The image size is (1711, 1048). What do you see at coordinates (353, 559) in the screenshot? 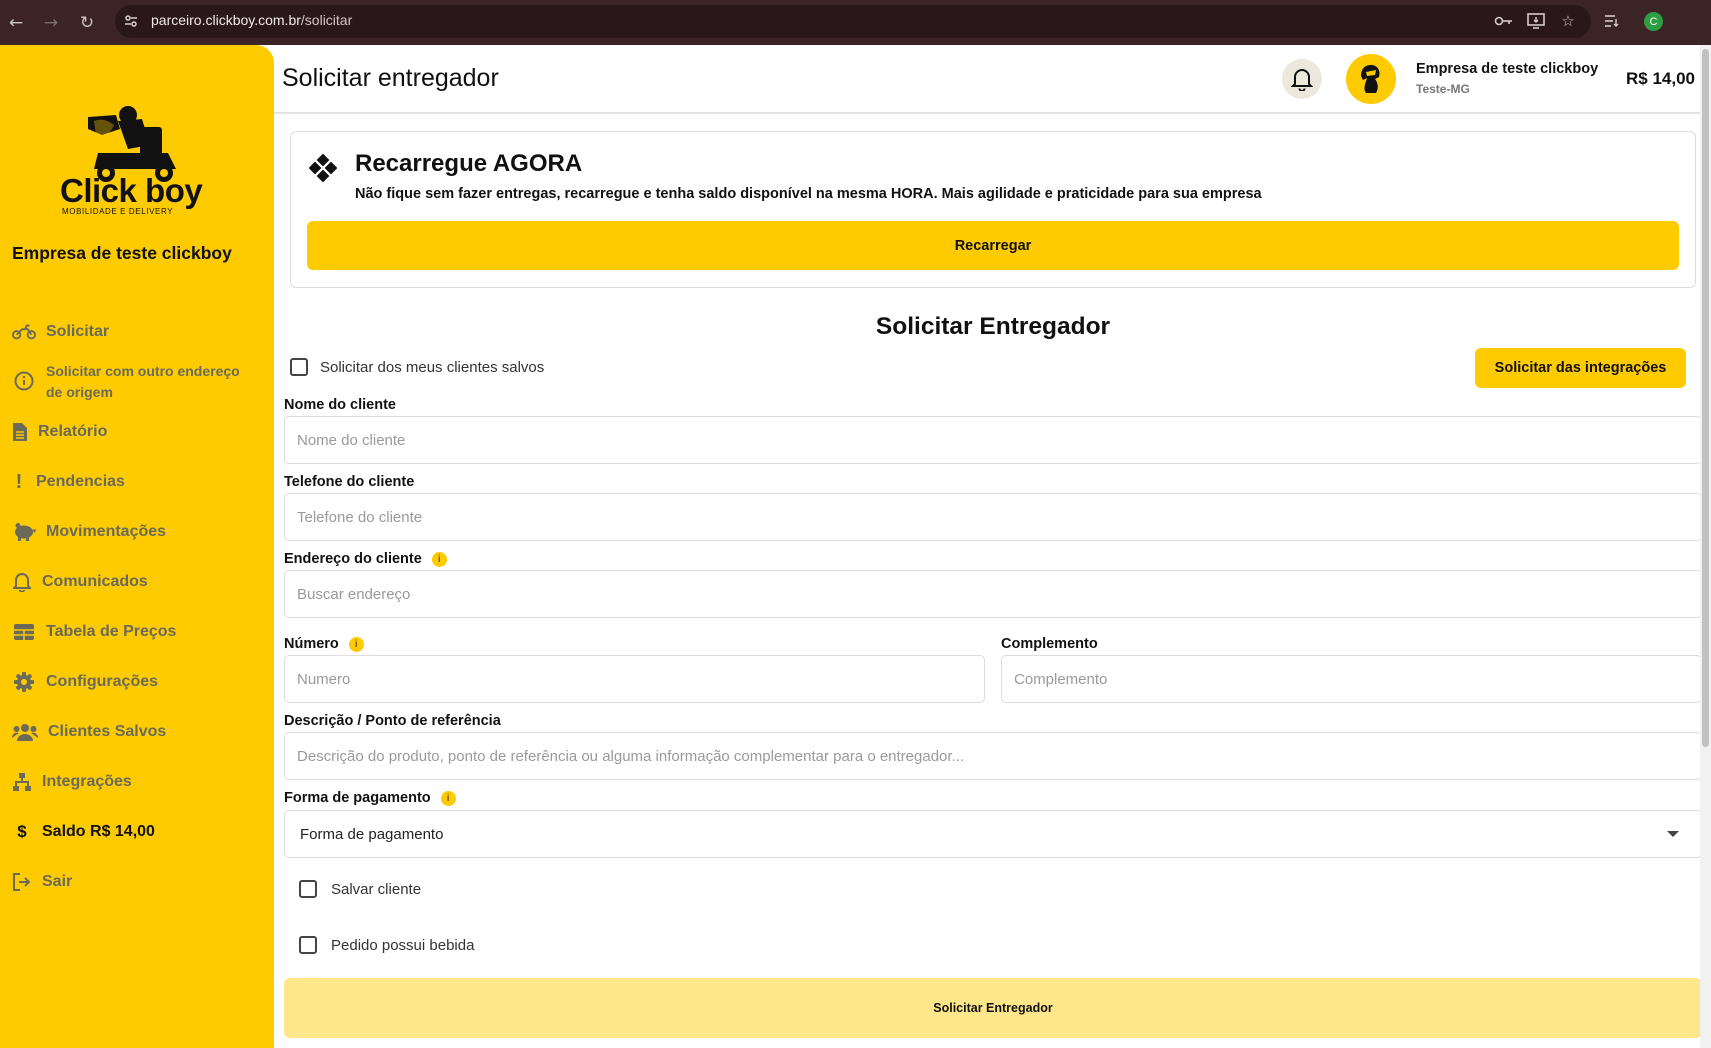
I see `label-text: Endereço do cliente` at bounding box center [353, 559].